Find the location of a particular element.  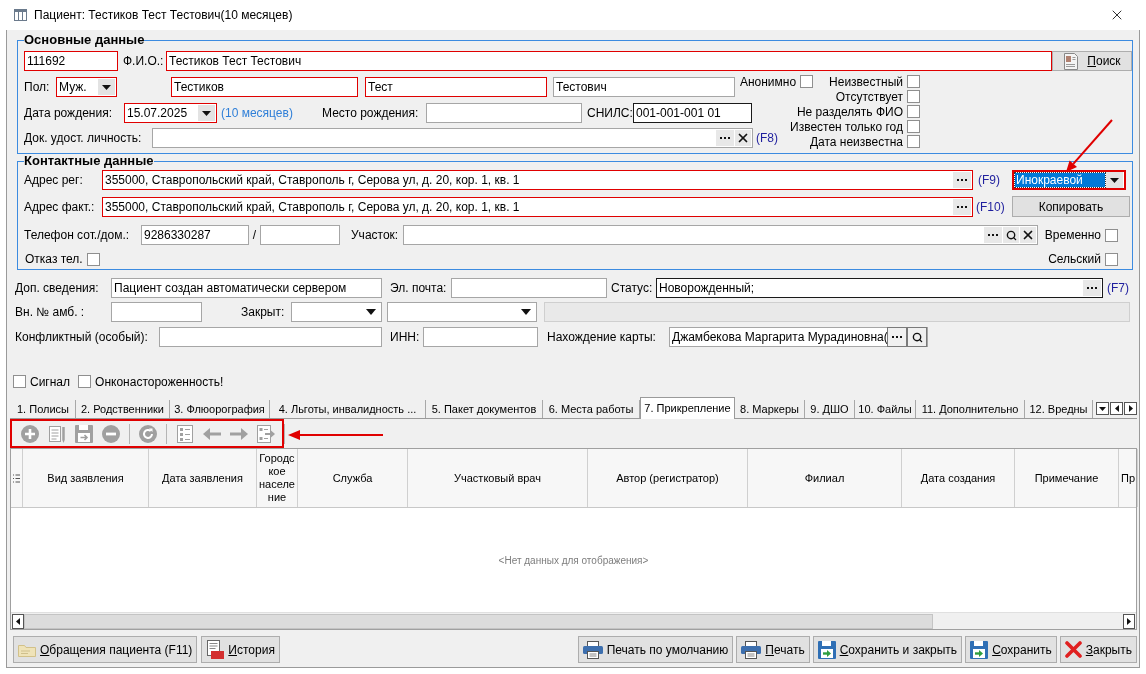

history-button: История is located at coordinates (240, 649).